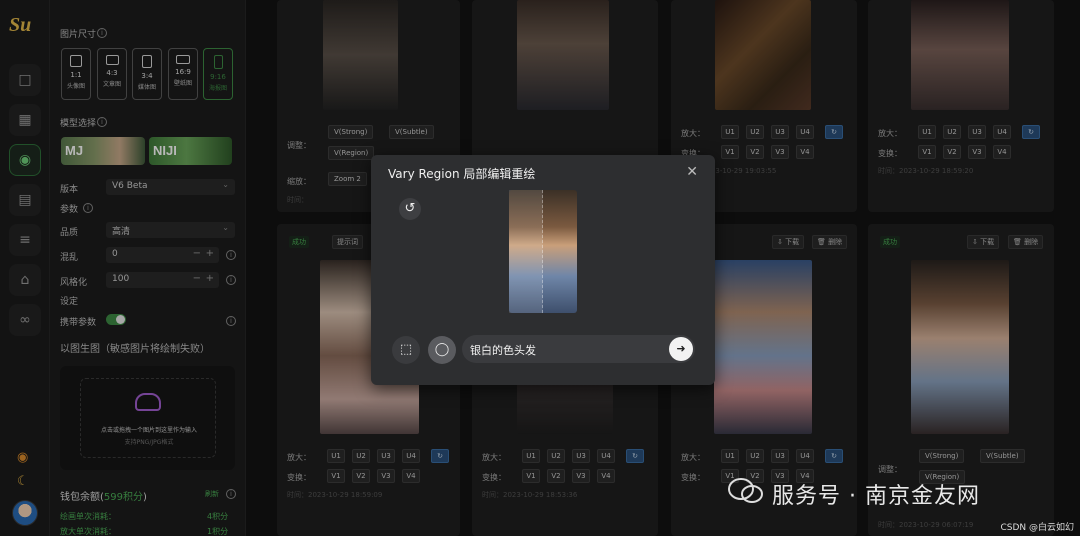 This screenshot has width=1080, height=536. What do you see at coordinates (681, 349) in the screenshot?
I see `send-button: ➜` at bounding box center [681, 349].